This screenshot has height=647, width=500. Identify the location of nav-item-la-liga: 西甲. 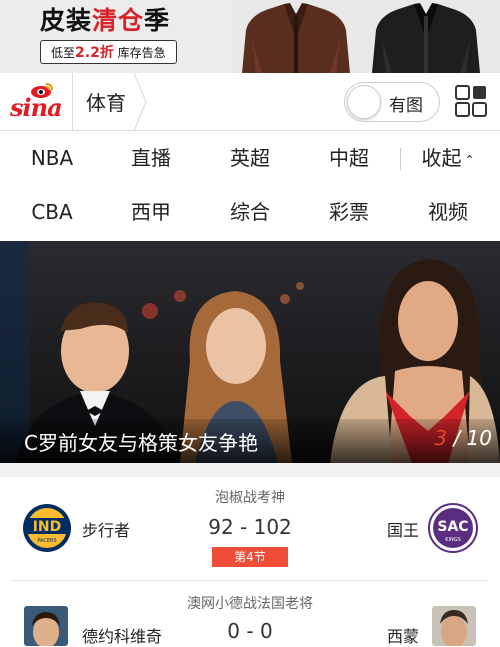
(151, 212).